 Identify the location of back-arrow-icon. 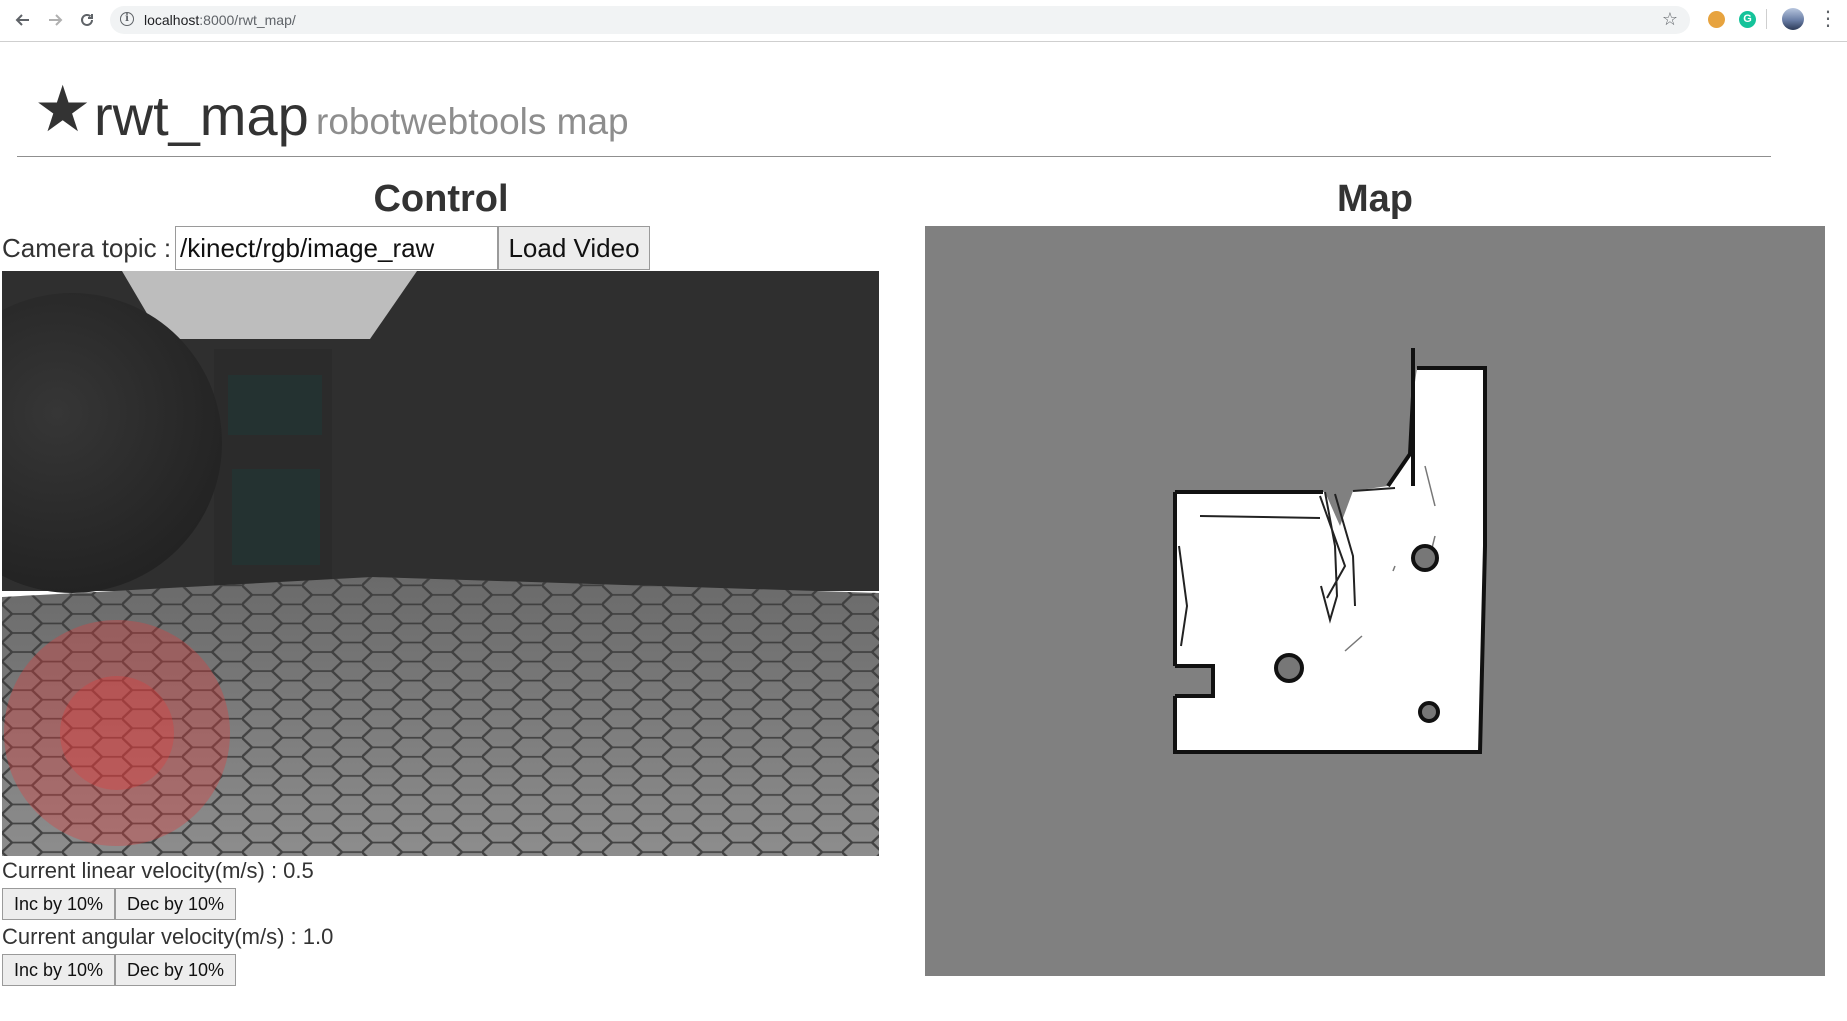
(23, 20).